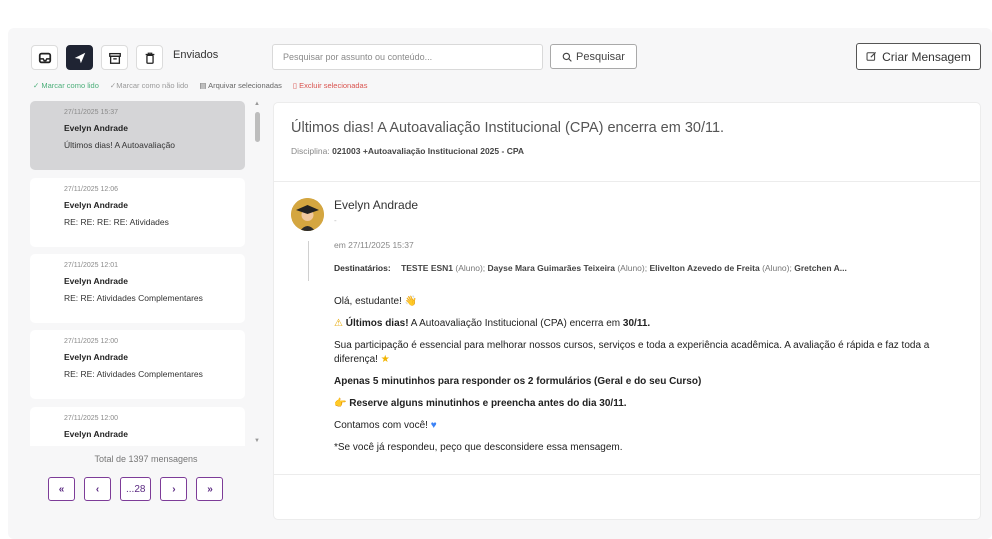  What do you see at coordinates (433, 425) in the screenshot?
I see `blue-heart-icon: ♥` at bounding box center [433, 425].